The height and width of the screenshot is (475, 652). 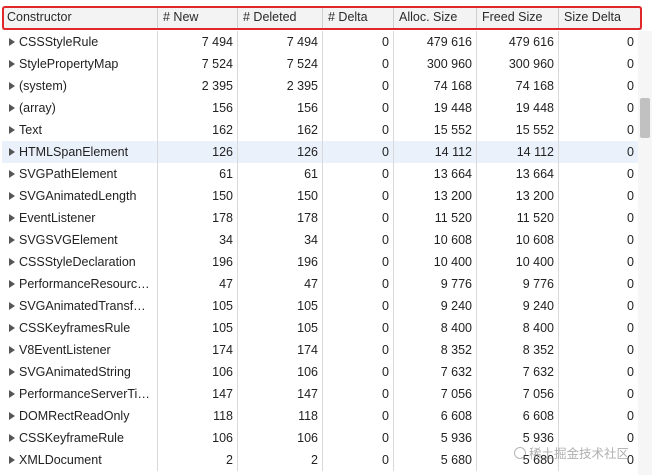 I want to click on table-row: SVGPathElement 61 61 0 13 664 13 664 0, so click(x=320, y=174).